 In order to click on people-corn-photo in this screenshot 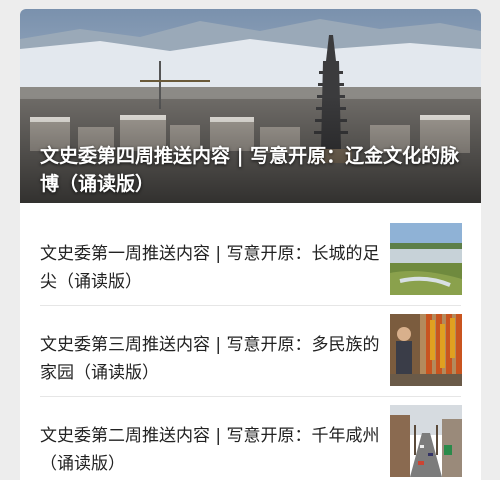, I will do `click(426, 350)`.